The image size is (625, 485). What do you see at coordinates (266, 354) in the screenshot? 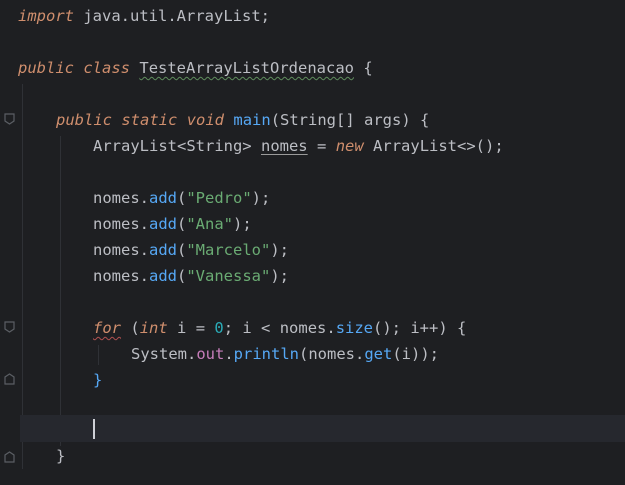
I see `method-call: println` at bounding box center [266, 354].